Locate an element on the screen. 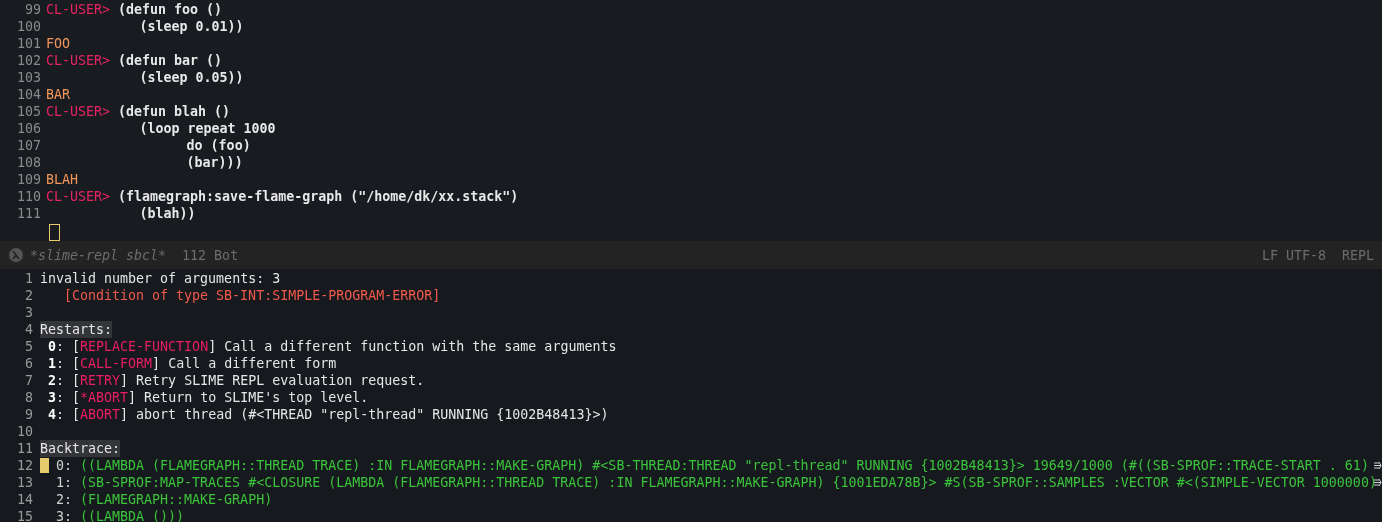 This screenshot has height=522, width=1382. line-number: 99 is located at coordinates (33, 9).